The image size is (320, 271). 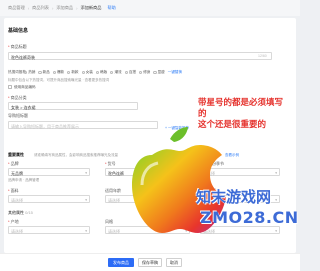 What do you see at coordinates (17, 97) in the screenshot?
I see `category-label: * 商品分类` at bounding box center [17, 97].